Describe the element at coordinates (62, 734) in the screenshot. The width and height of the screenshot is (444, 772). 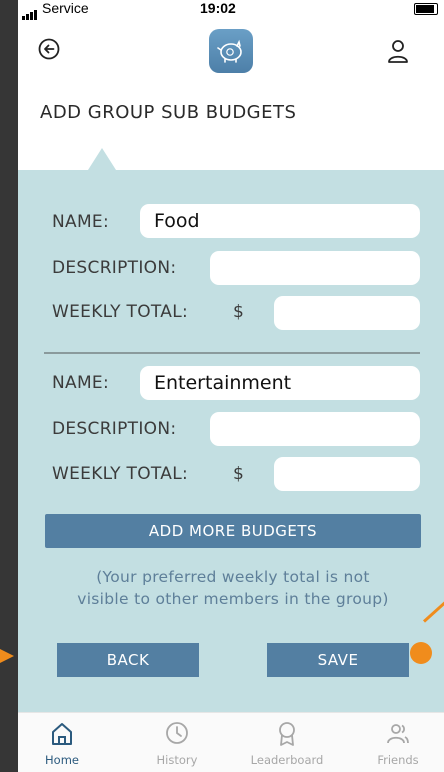
I see `home-icon` at that location.